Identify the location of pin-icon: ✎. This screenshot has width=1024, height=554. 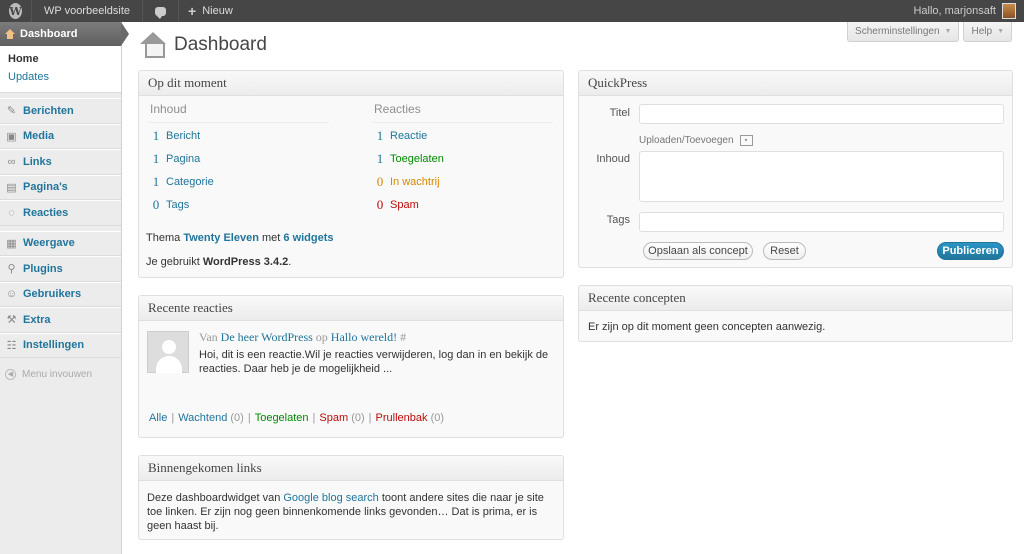
(11, 111).